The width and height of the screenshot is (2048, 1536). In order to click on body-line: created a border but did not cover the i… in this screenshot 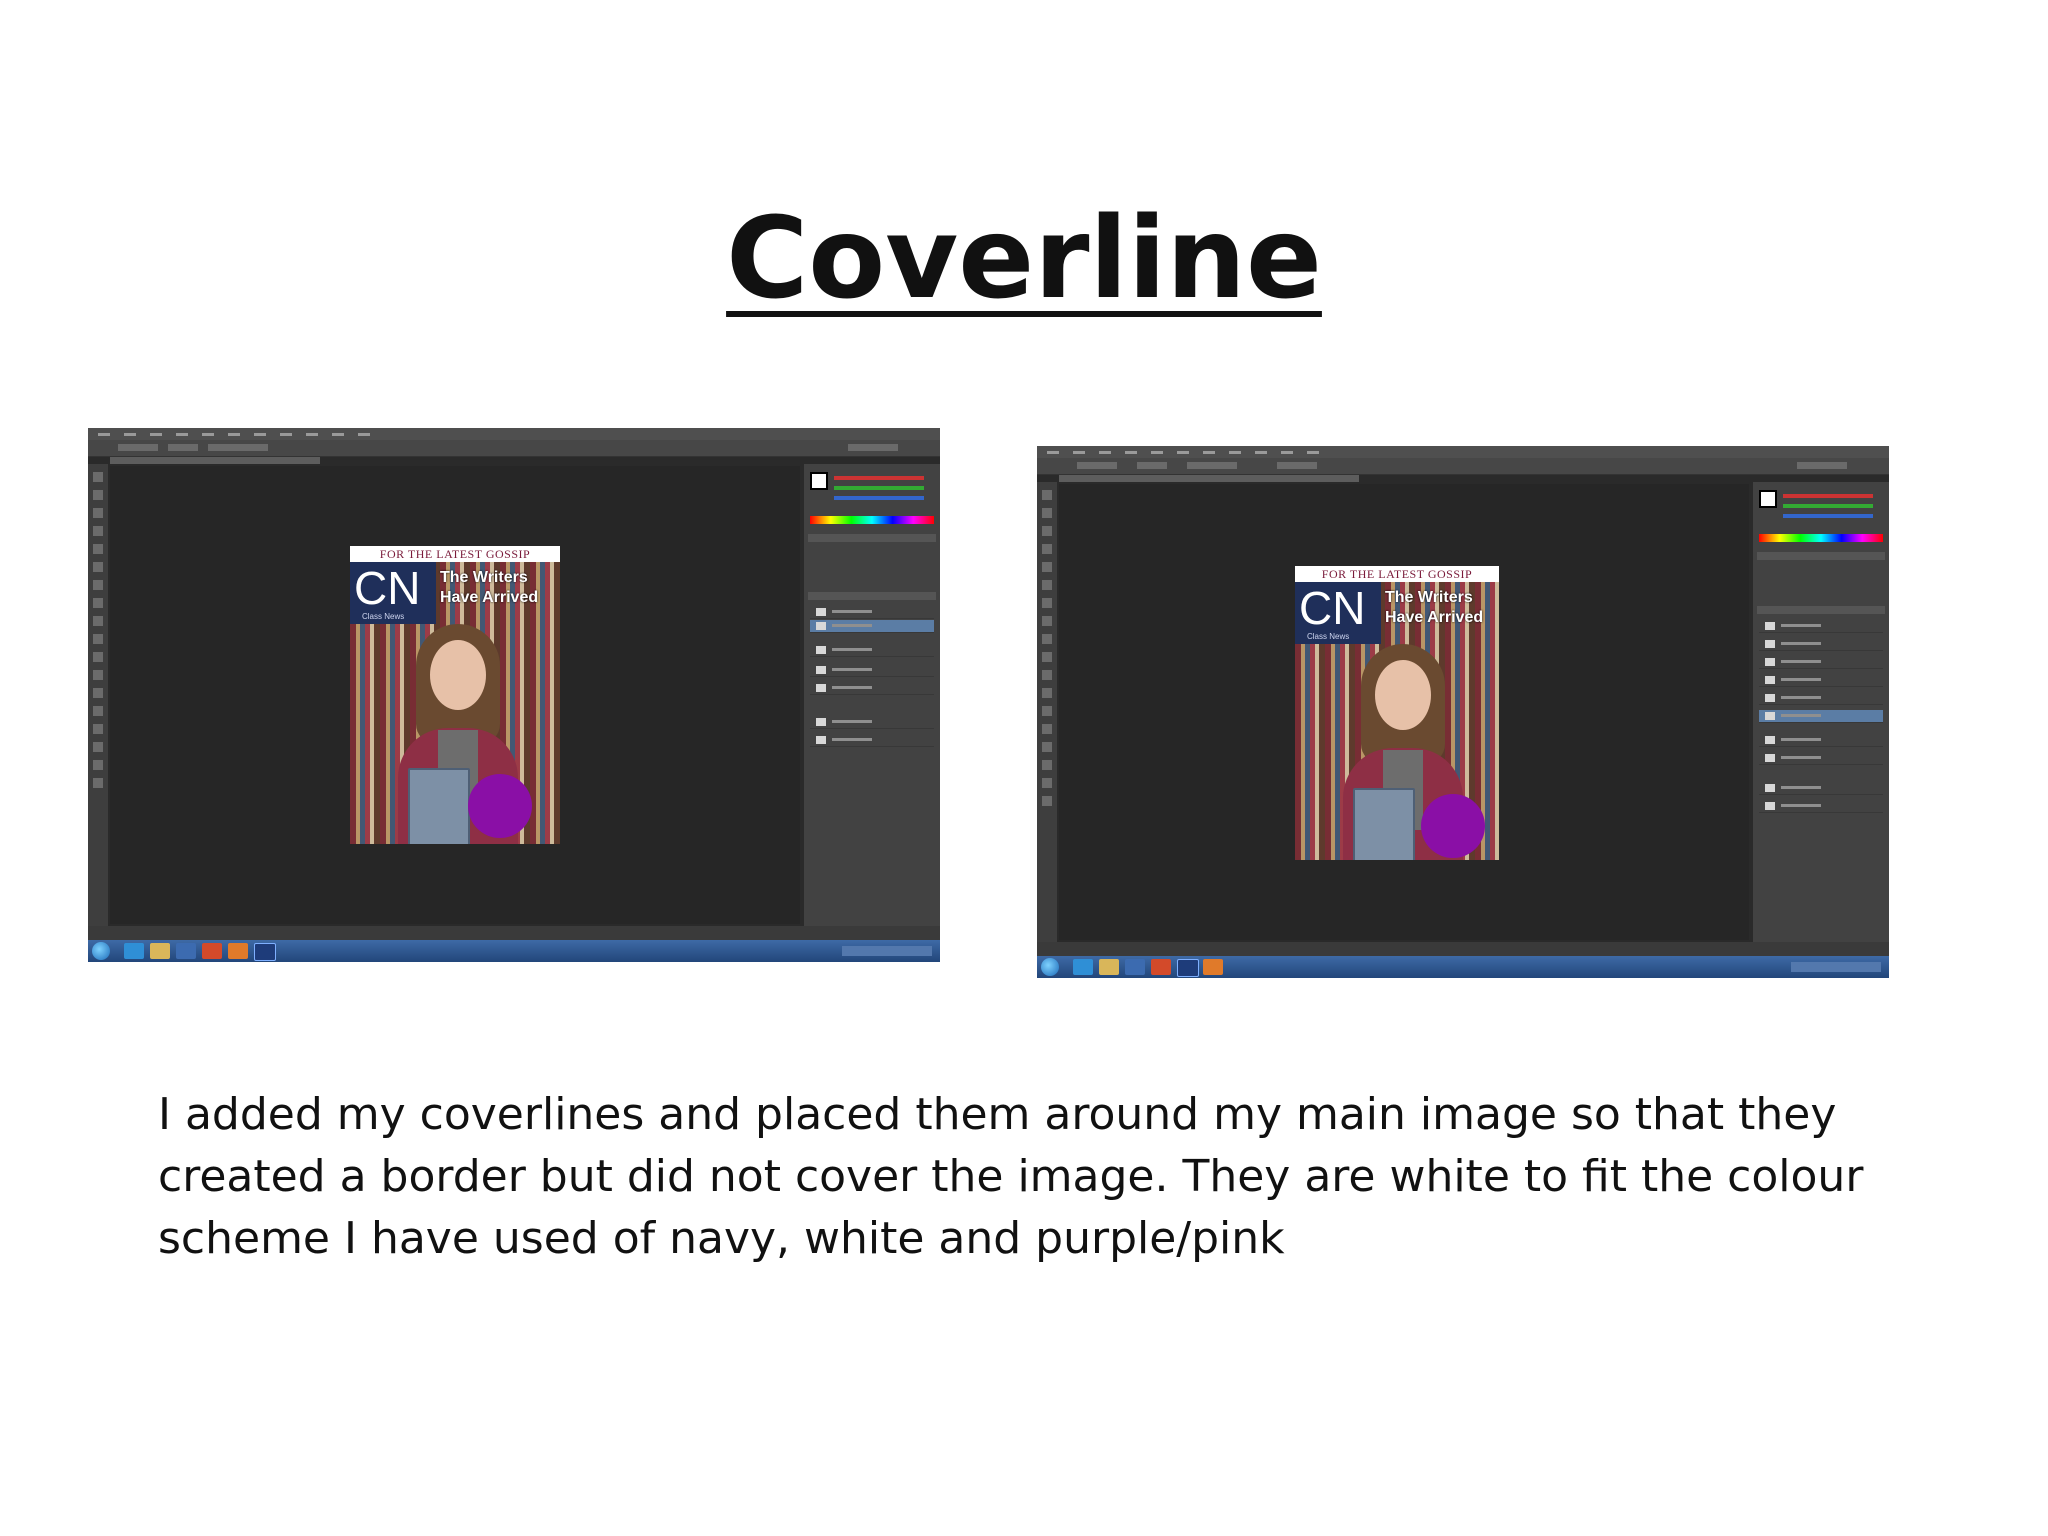, I will do `click(1011, 1176)`.